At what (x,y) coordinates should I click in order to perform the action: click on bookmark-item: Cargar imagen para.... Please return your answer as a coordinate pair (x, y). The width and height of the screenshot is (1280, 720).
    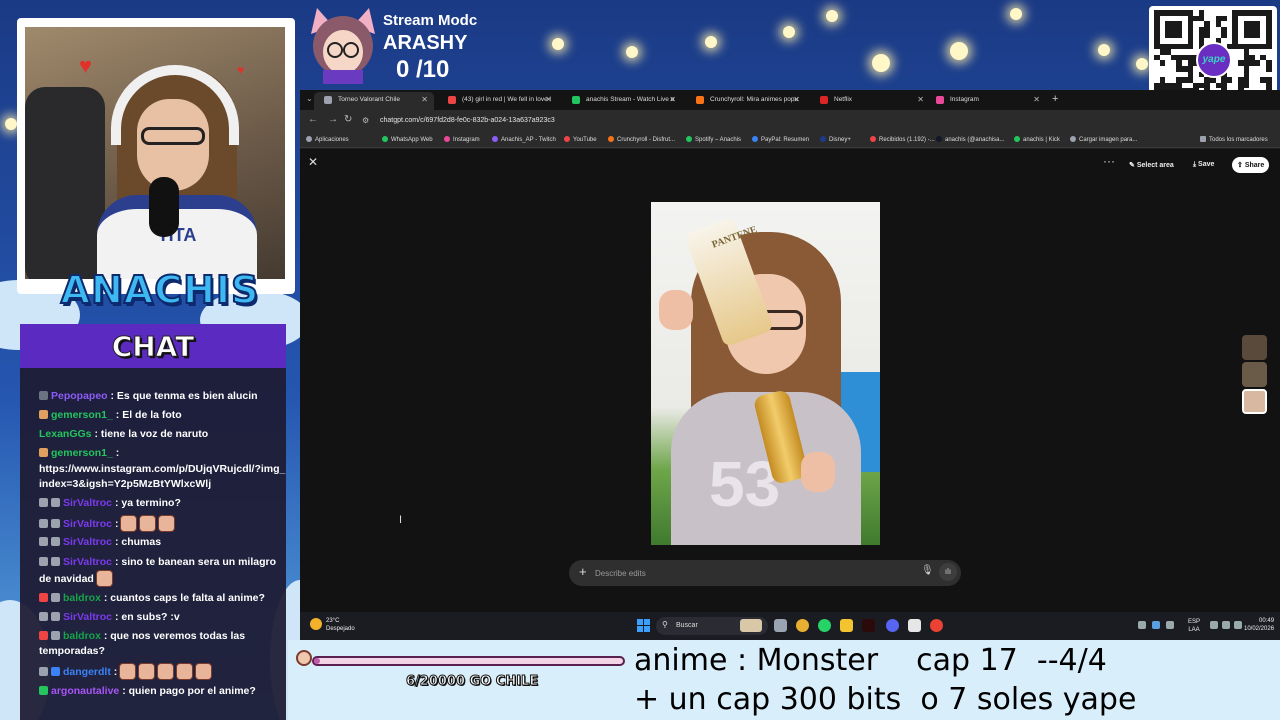
    Looking at the image, I should click on (1103, 139).